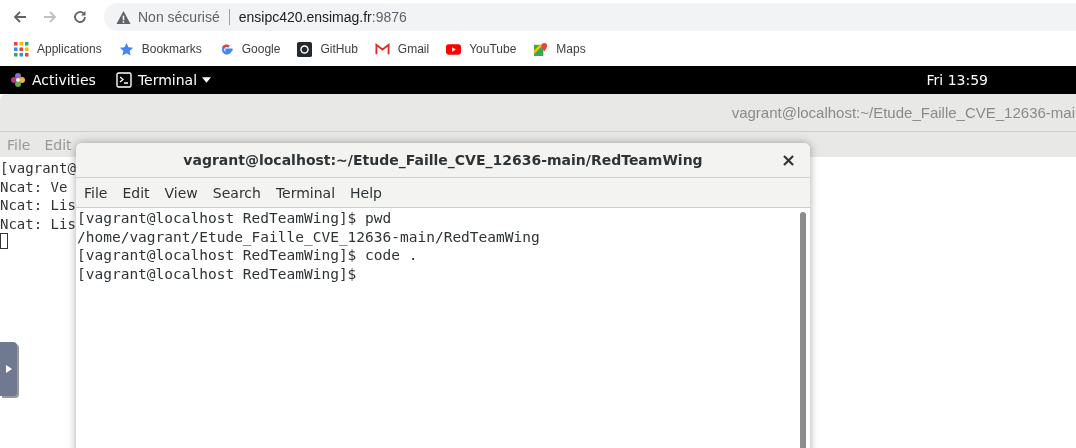 The width and height of the screenshot is (1076, 448). Describe the element at coordinates (126, 49) in the screenshot. I see `star-icon` at that location.